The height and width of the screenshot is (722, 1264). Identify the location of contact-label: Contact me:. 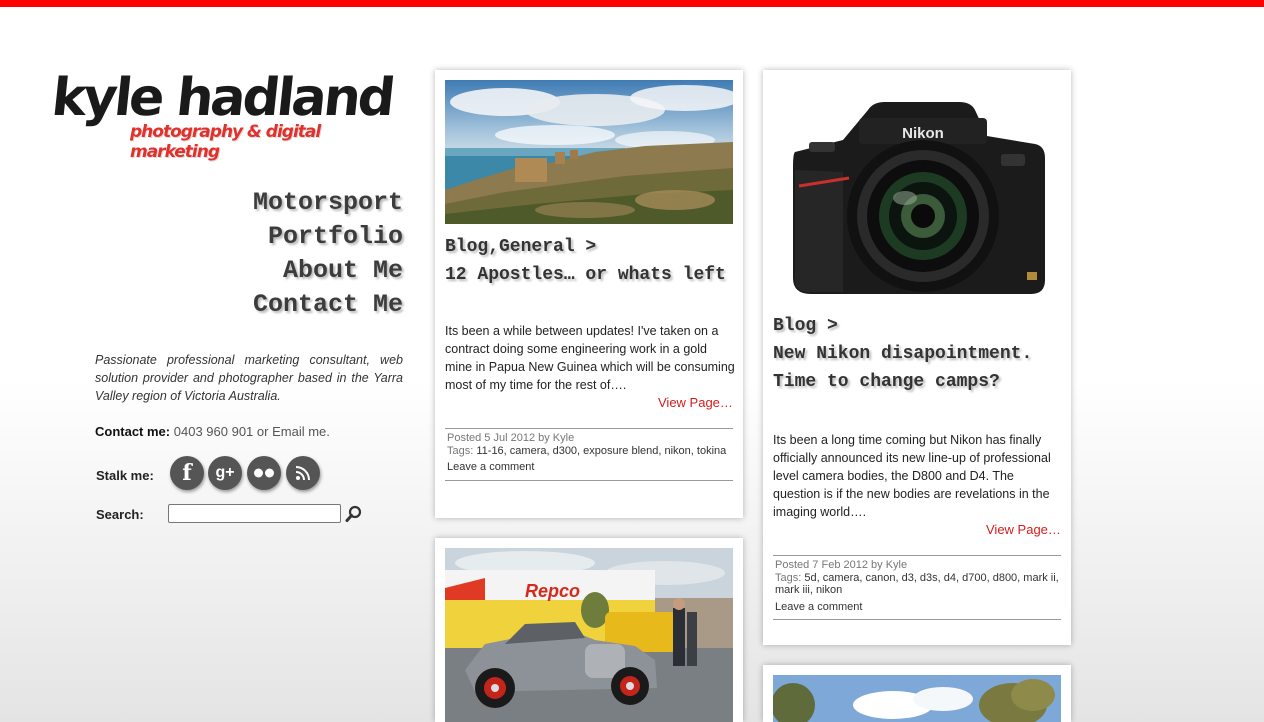
(133, 431).